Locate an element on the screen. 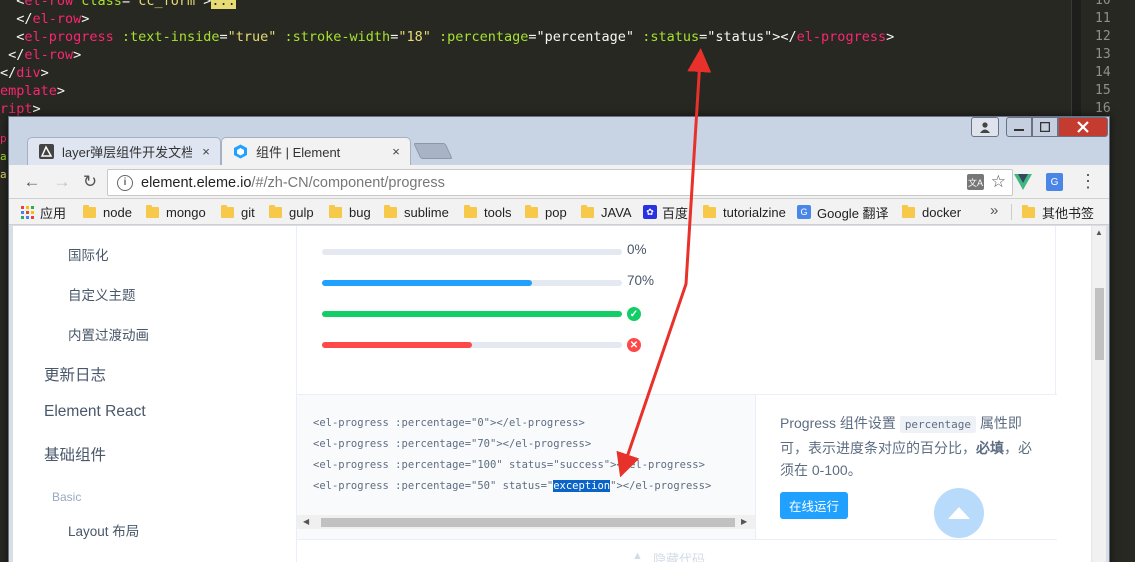 This screenshot has width=1135, height=562. bookmark-google-translate: G Google 翻译 is located at coordinates (843, 212).